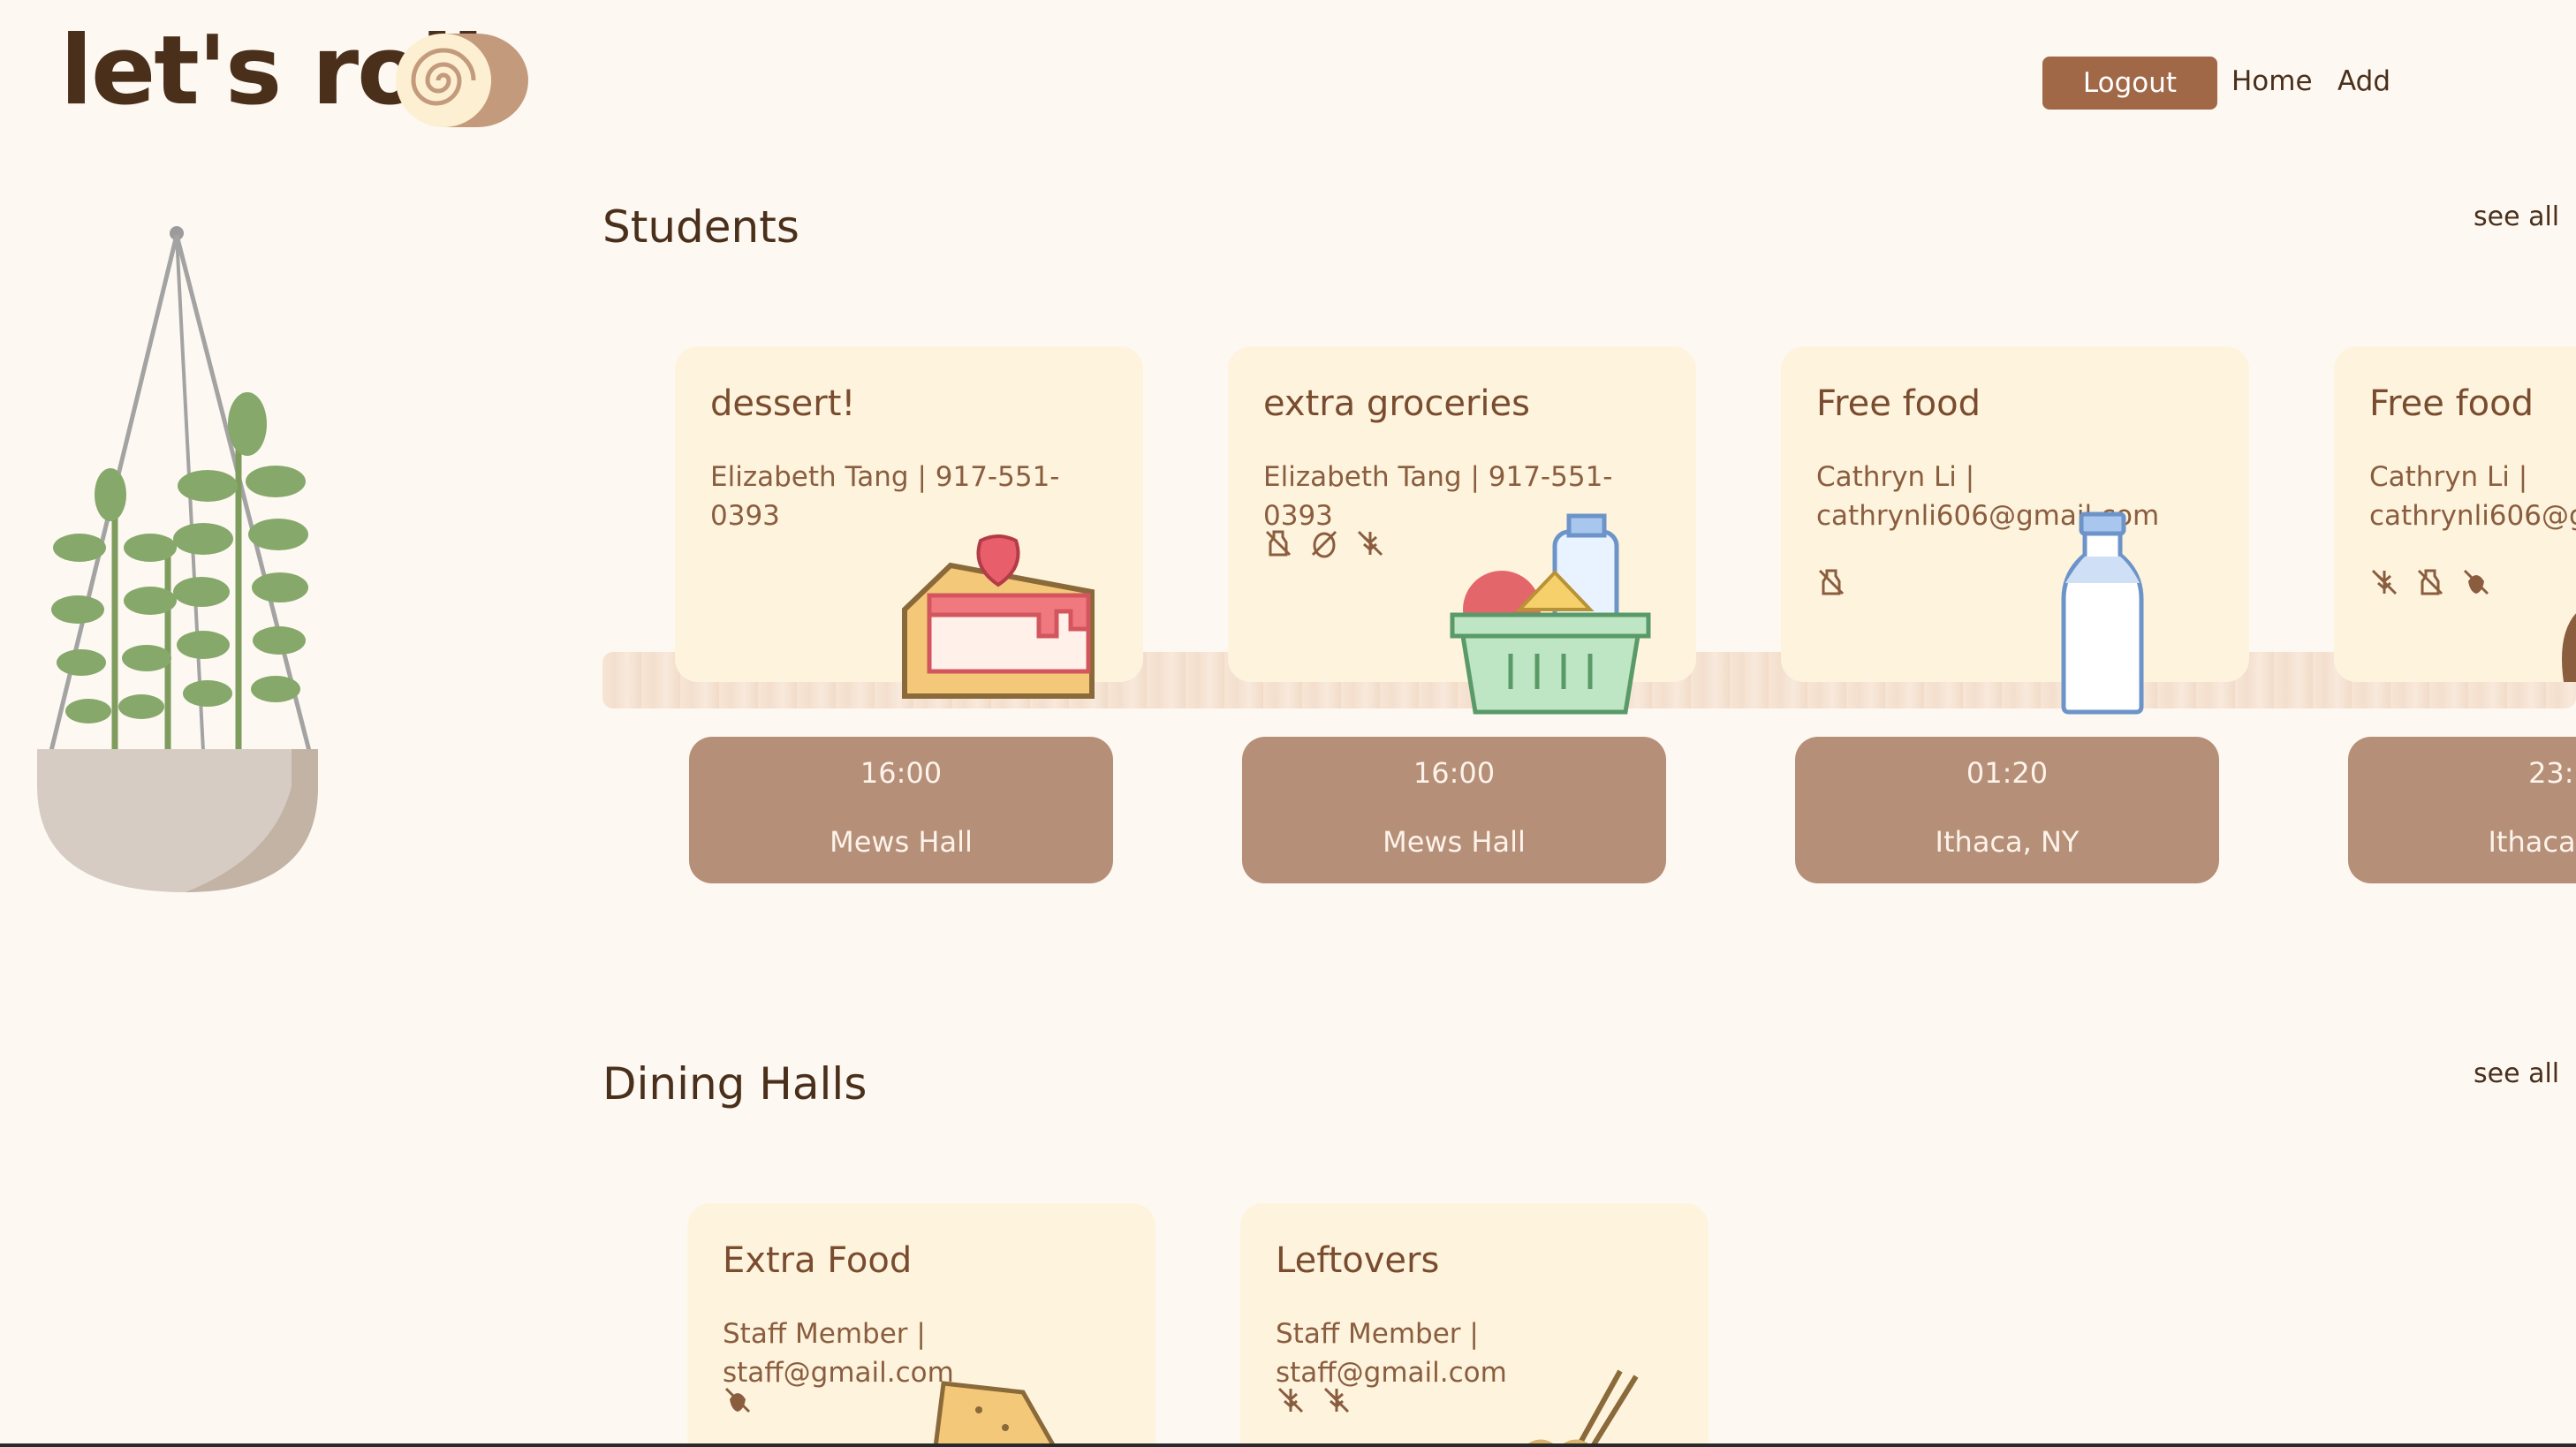  I want to click on pickup-location: Ithaca, NY, so click(2008, 842).